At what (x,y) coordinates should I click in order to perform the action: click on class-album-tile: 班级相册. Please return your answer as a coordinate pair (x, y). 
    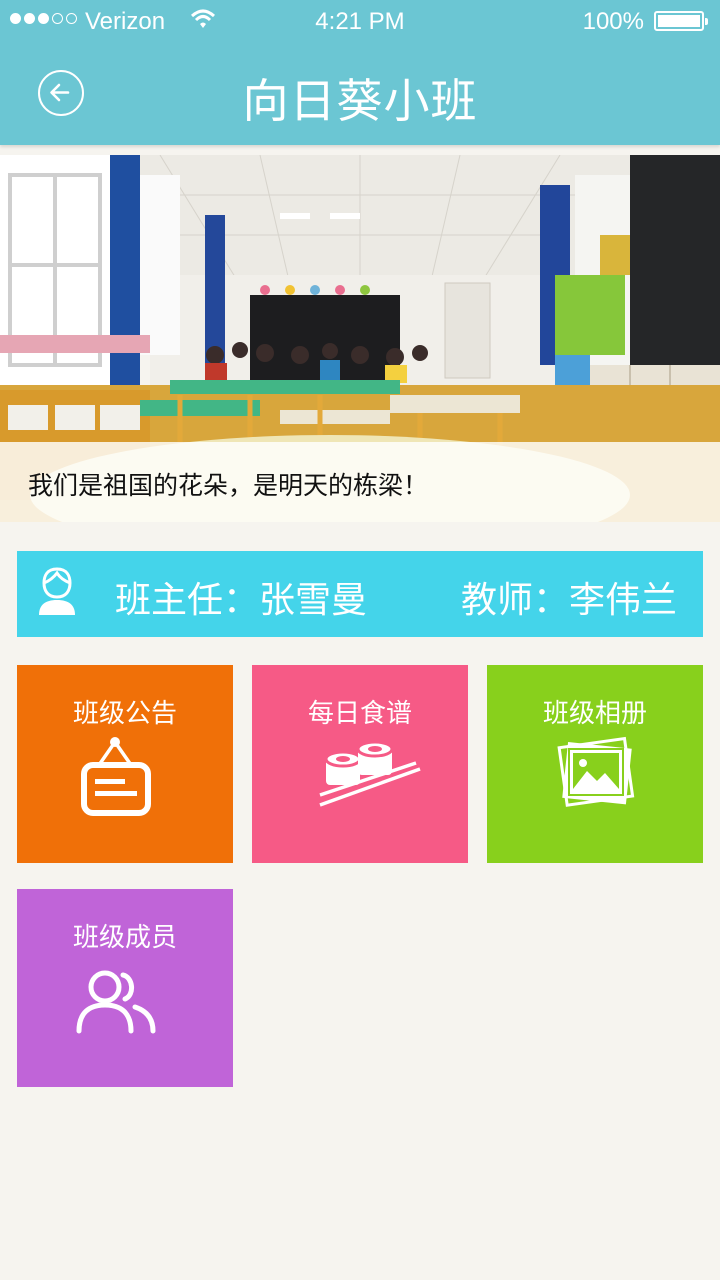
    Looking at the image, I should click on (595, 764).